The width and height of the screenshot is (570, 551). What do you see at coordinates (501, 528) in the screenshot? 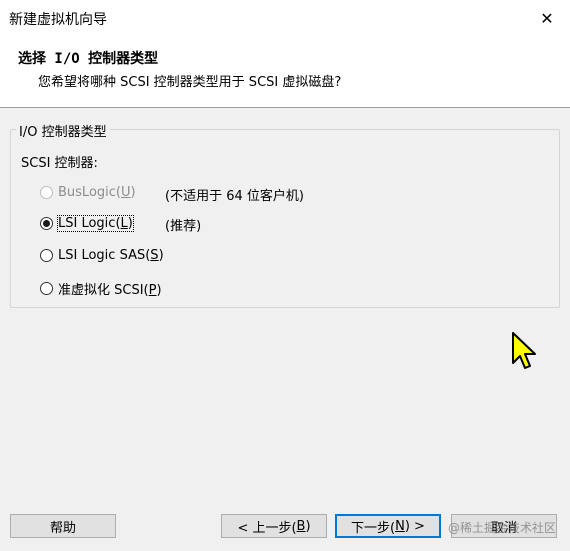
I see `watermark: @稀土掘金技术社区` at bounding box center [501, 528].